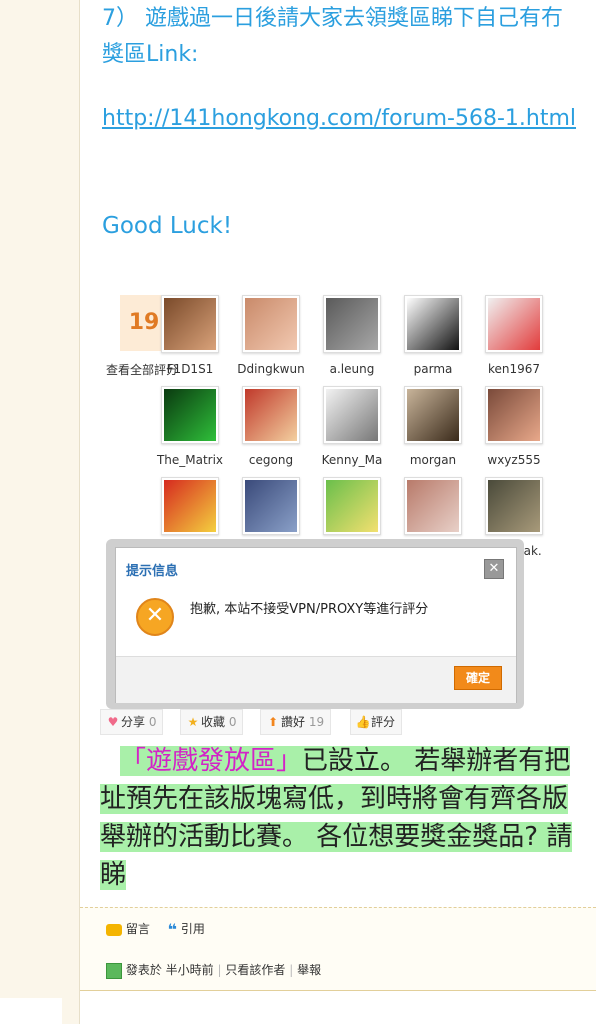 Image resolution: width=596 pixels, height=1024 pixels. Describe the element at coordinates (114, 929) in the screenshot. I see `comment-icon` at that location.